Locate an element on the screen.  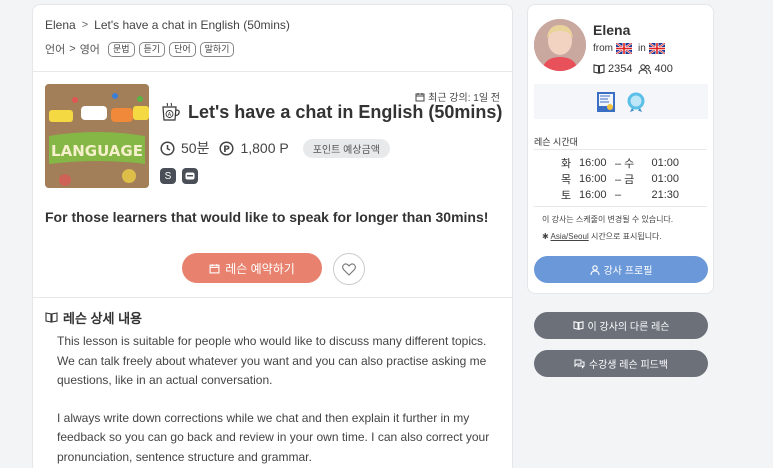
teacher-origin: from in is located at coordinates (629, 48).